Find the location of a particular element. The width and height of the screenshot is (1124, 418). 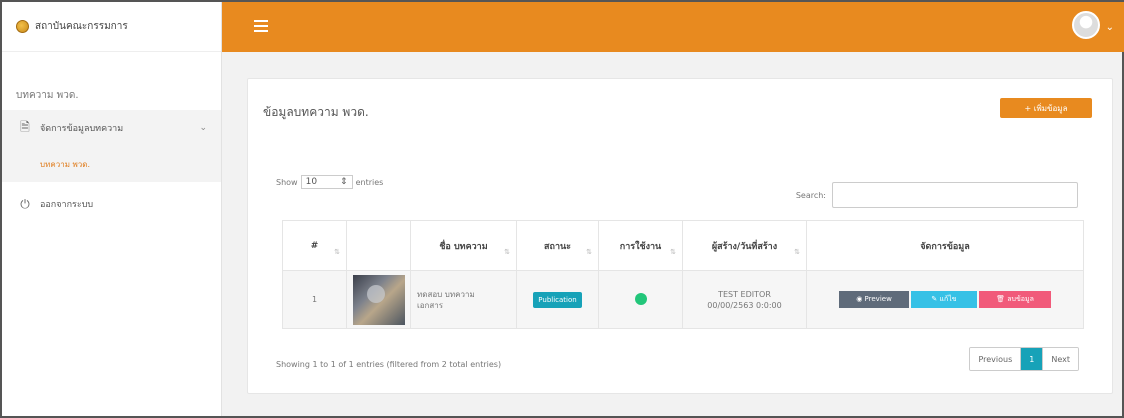

cell-title: ทดสอบ บทความ เอกสาร is located at coordinates (463, 299).